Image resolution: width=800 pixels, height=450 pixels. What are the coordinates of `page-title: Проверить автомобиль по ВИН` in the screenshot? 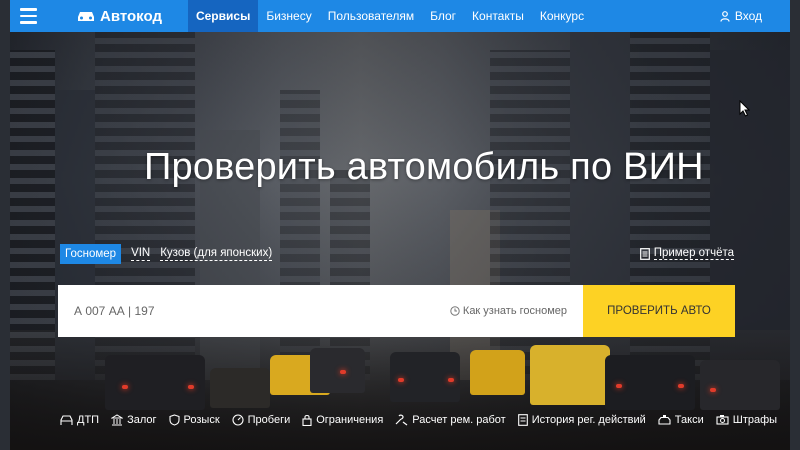 It's located at (424, 167).